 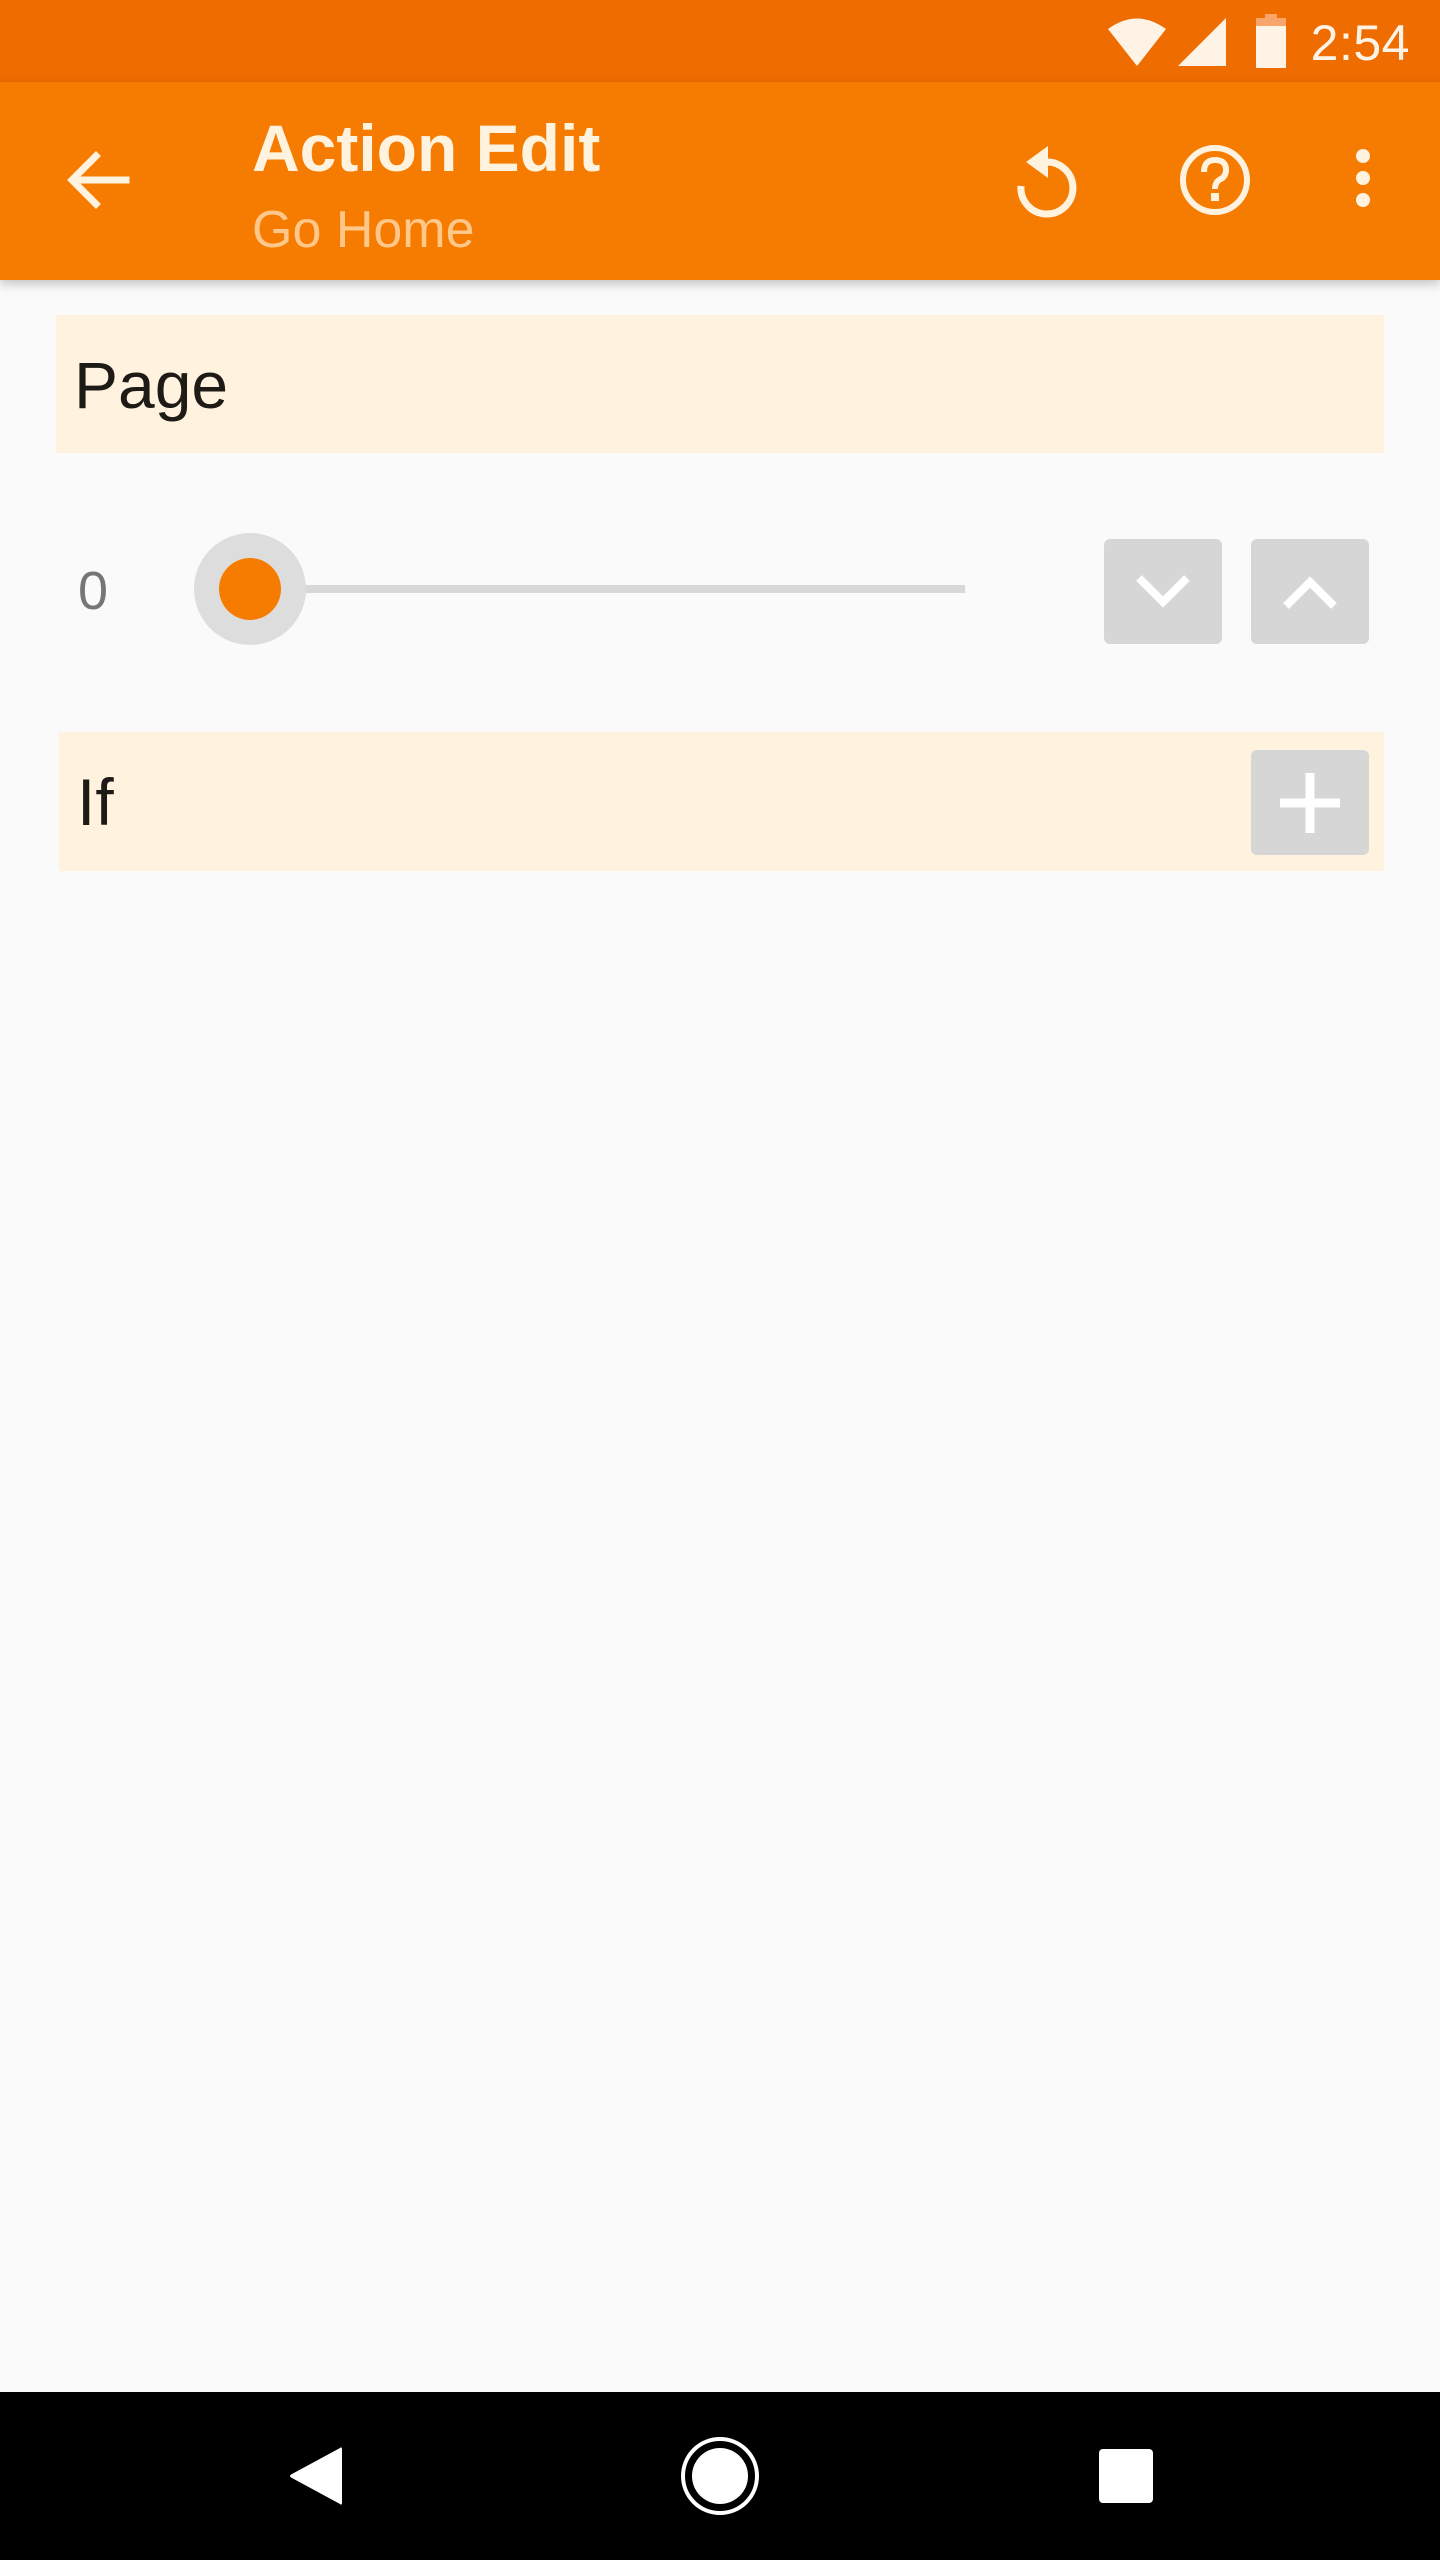 What do you see at coordinates (607, 589) in the screenshot?
I see `slider-track` at bounding box center [607, 589].